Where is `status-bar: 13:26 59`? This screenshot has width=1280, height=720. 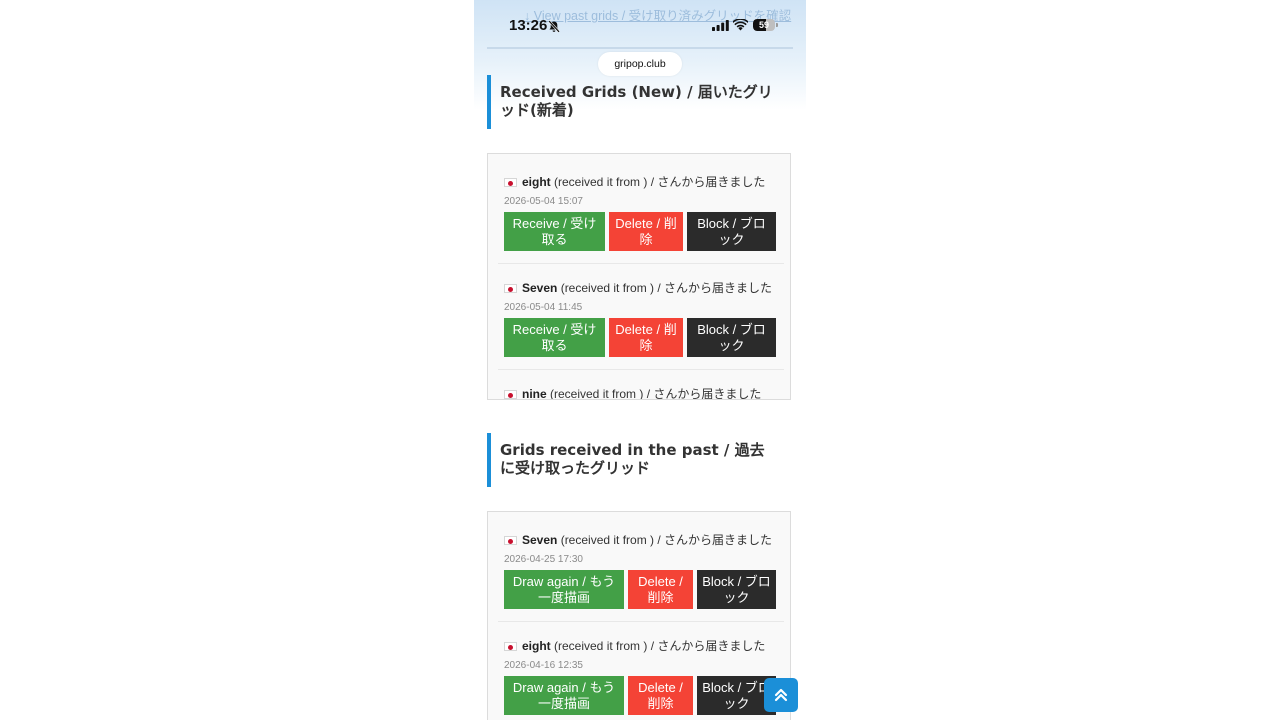
status-bar: 13:26 59 is located at coordinates (640, 26).